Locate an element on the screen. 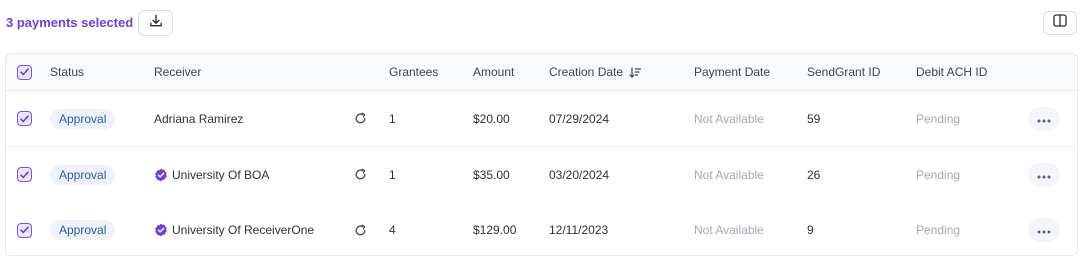  select-all-checkbox is located at coordinates (24, 72).